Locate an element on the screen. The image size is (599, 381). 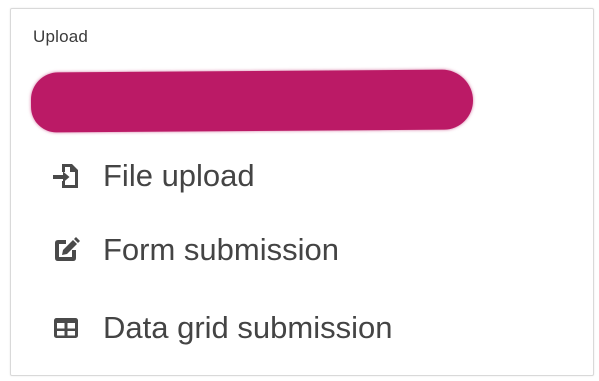
menu-item-label: Form submission is located at coordinates (221, 249).